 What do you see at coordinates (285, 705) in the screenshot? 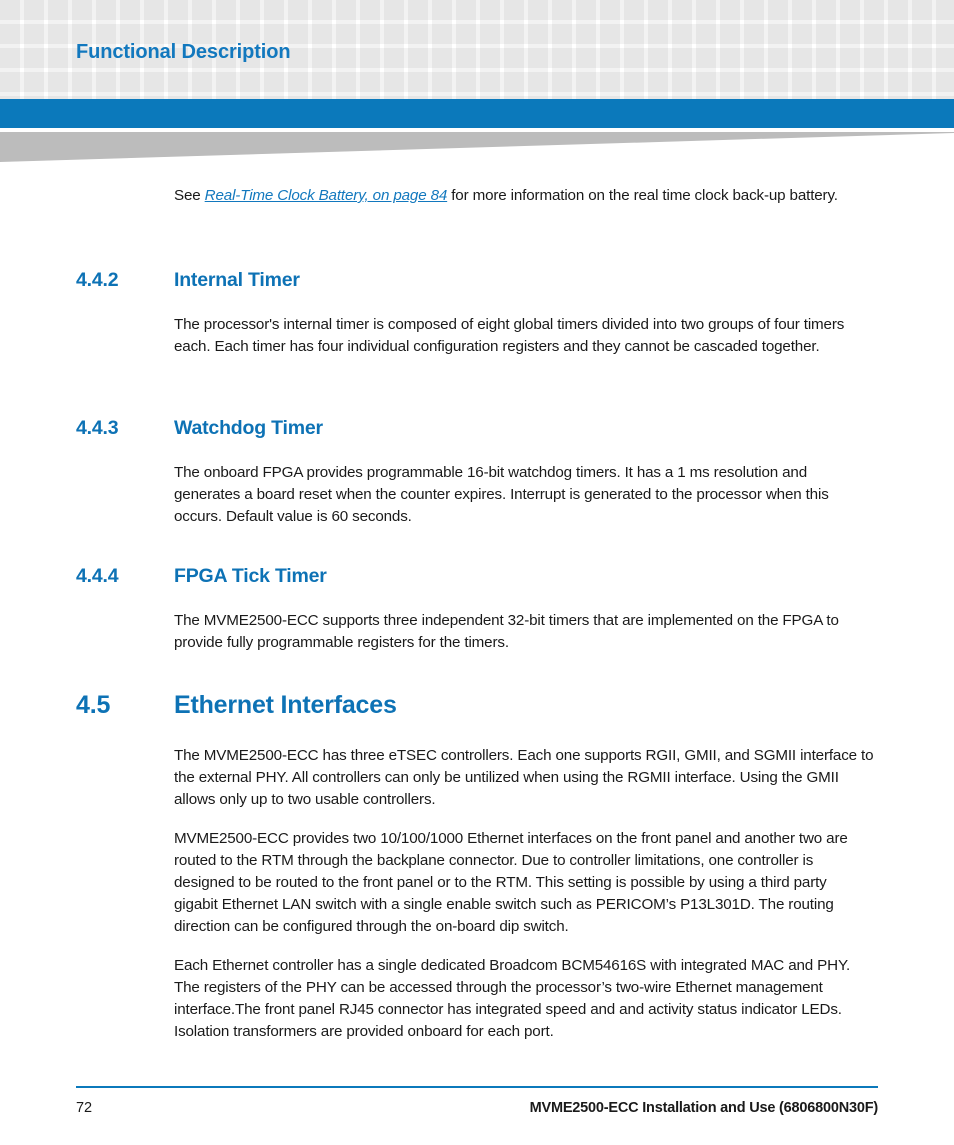
I see `section-heading-ethernet-interfaces: Ethernet Interfaces` at bounding box center [285, 705].